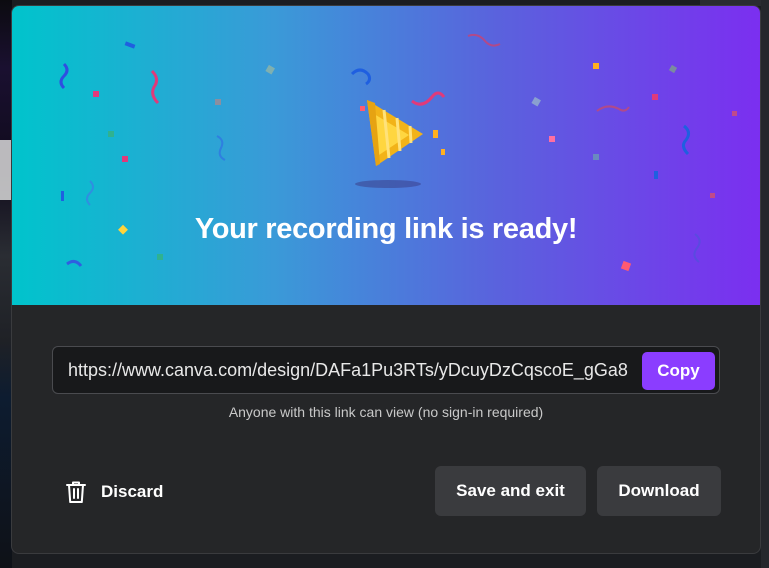  What do you see at coordinates (386, 229) in the screenshot?
I see `dialog-title: Your recording link is ready!` at bounding box center [386, 229].